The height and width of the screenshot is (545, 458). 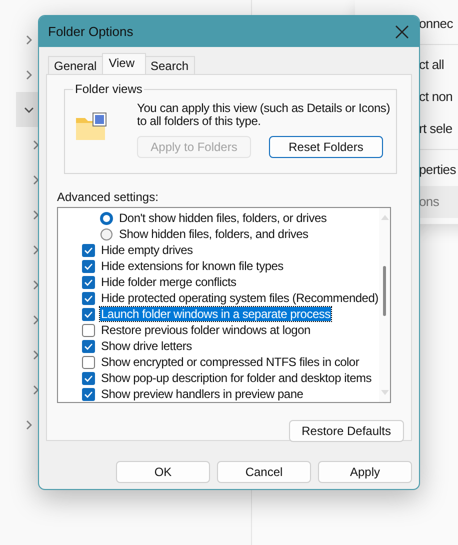 What do you see at coordinates (365, 472) in the screenshot?
I see `dialog-button: Apply` at bounding box center [365, 472].